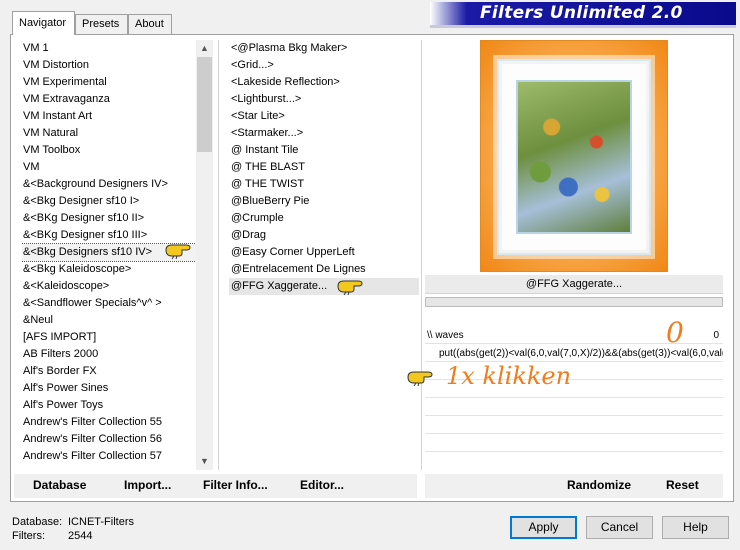  Describe the element at coordinates (445, 335) in the screenshot. I see `param-name: \\ waves` at that location.